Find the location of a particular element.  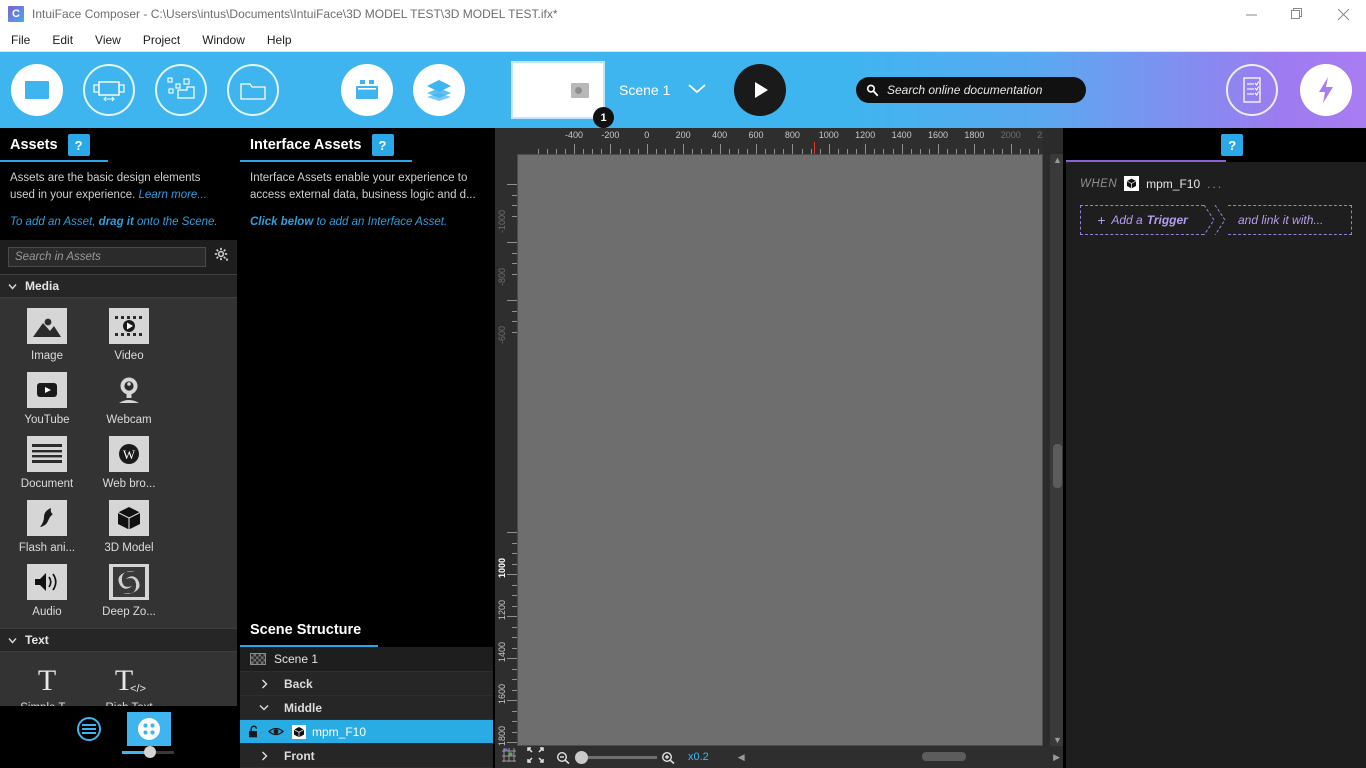

assets-group-text-label: Text is located at coordinates (37, 639).